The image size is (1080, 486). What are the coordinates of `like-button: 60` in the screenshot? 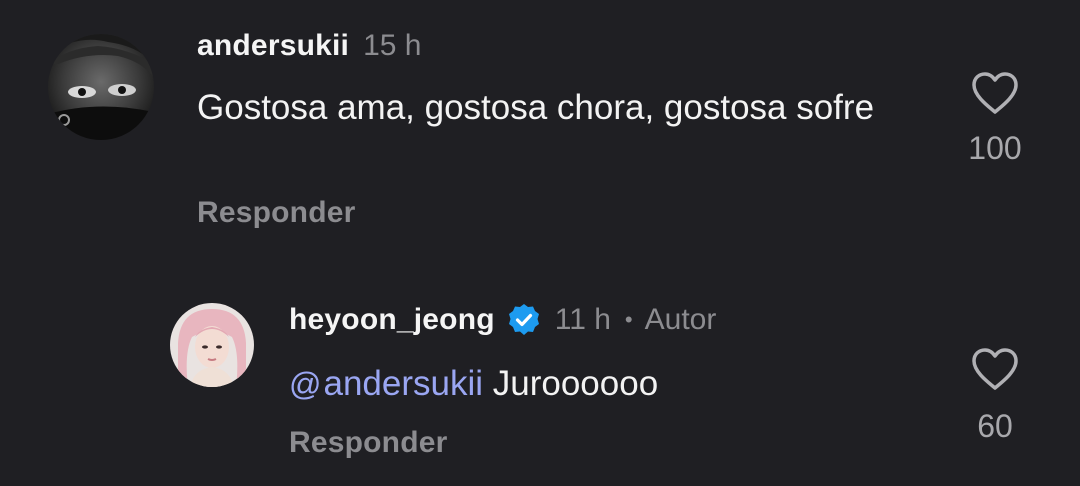 It's located at (995, 395).